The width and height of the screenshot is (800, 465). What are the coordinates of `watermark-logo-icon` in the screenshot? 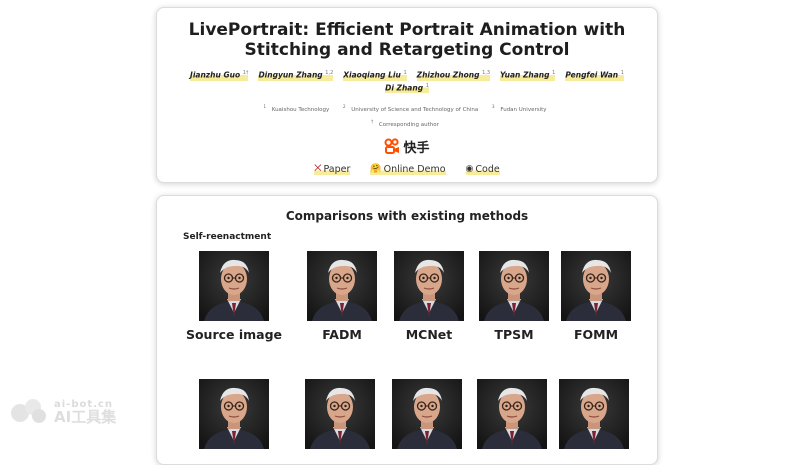 It's located at (28, 411).